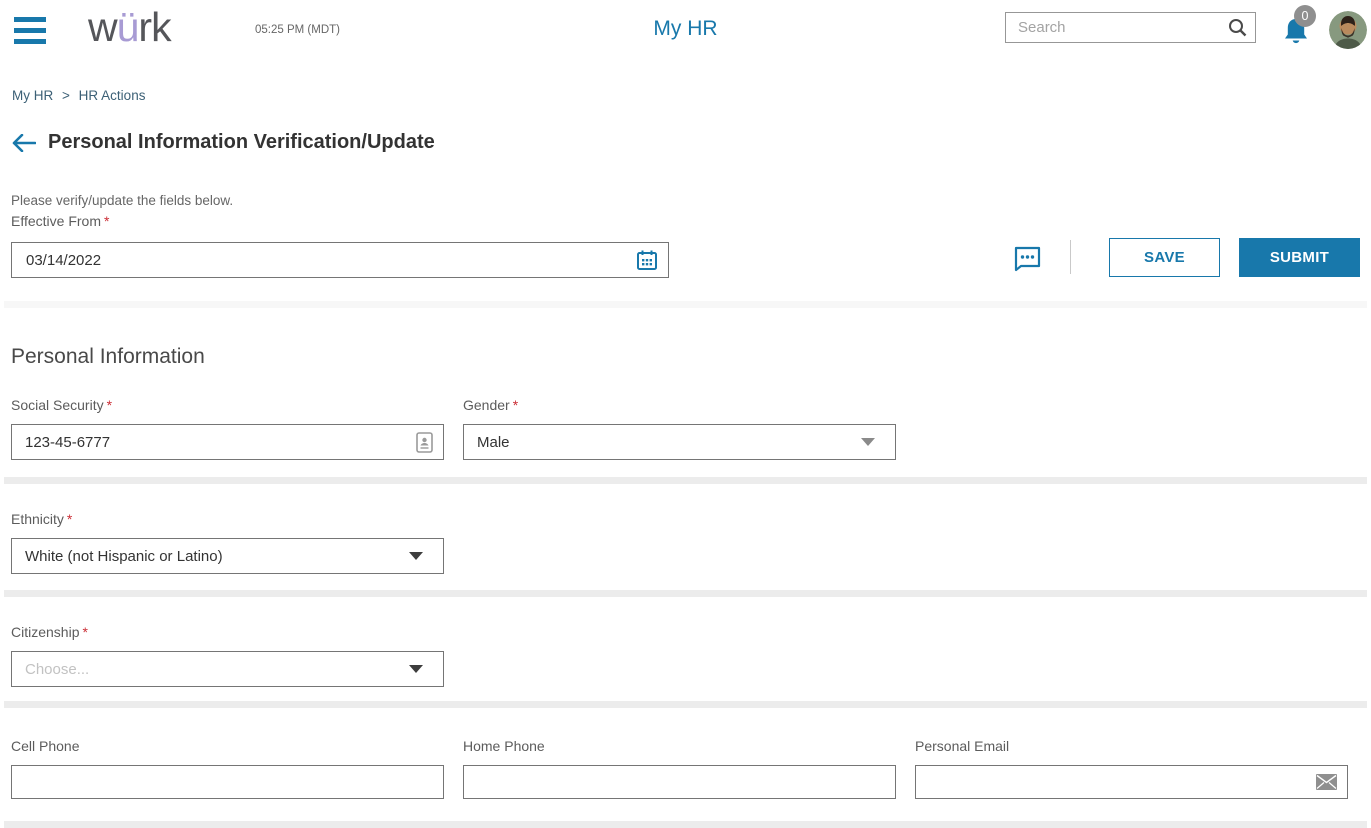 This screenshot has width=1371, height=828. What do you see at coordinates (424, 442) in the screenshot?
I see `id-badge-icon` at bounding box center [424, 442].